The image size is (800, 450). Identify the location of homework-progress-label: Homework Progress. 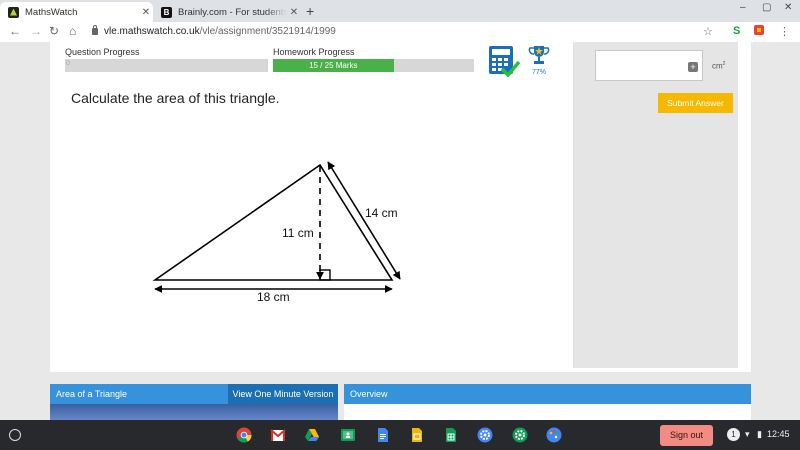
(314, 52).